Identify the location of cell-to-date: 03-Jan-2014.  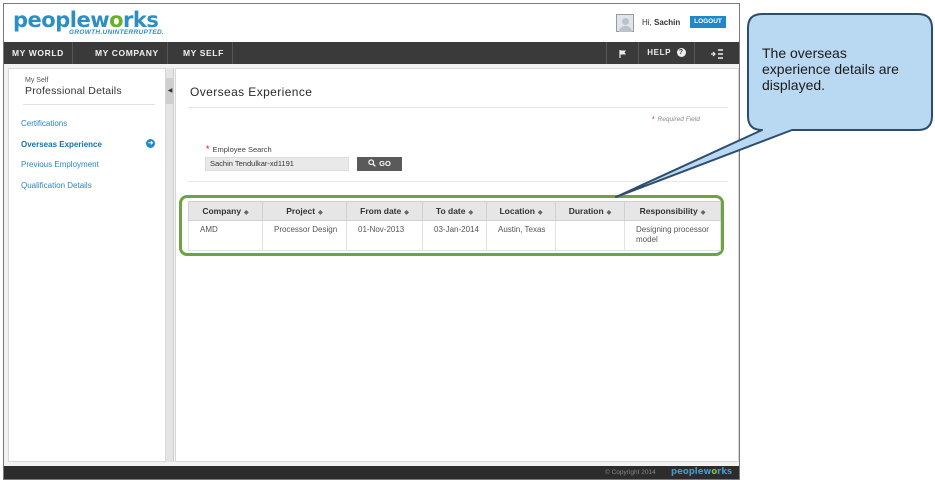
(454, 235).